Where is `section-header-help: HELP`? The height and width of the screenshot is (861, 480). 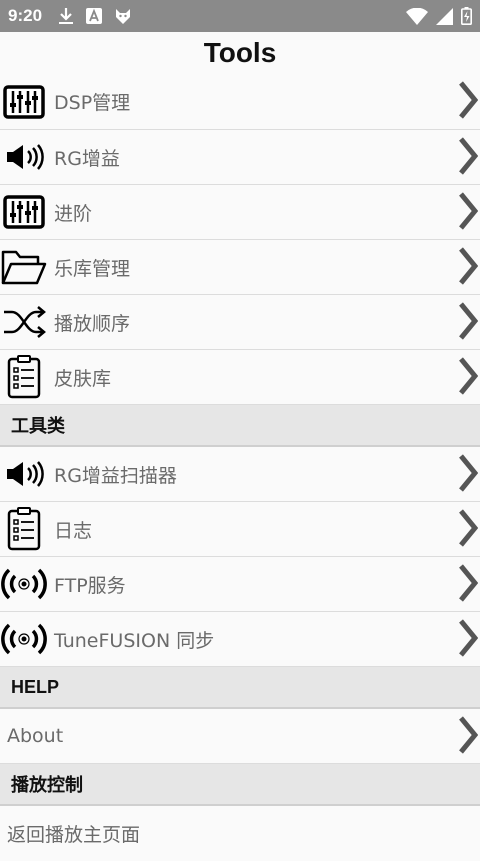
section-header-help: HELP is located at coordinates (240, 688).